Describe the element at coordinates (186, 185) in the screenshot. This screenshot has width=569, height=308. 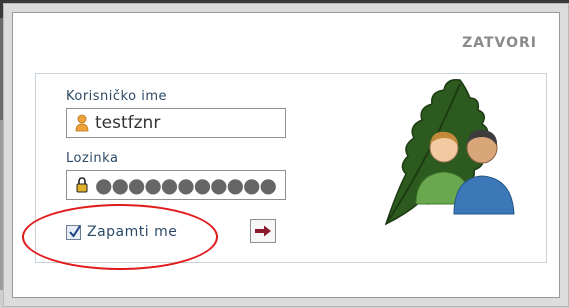
I see `password-masked-value: ●●●●●●●●●●●` at that location.